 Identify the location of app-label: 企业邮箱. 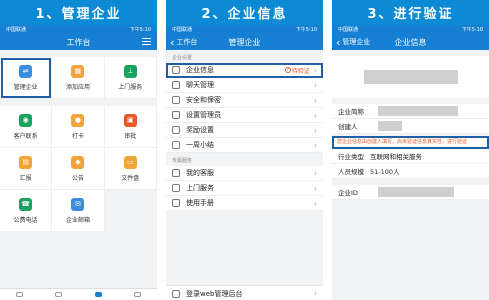
(77, 220).